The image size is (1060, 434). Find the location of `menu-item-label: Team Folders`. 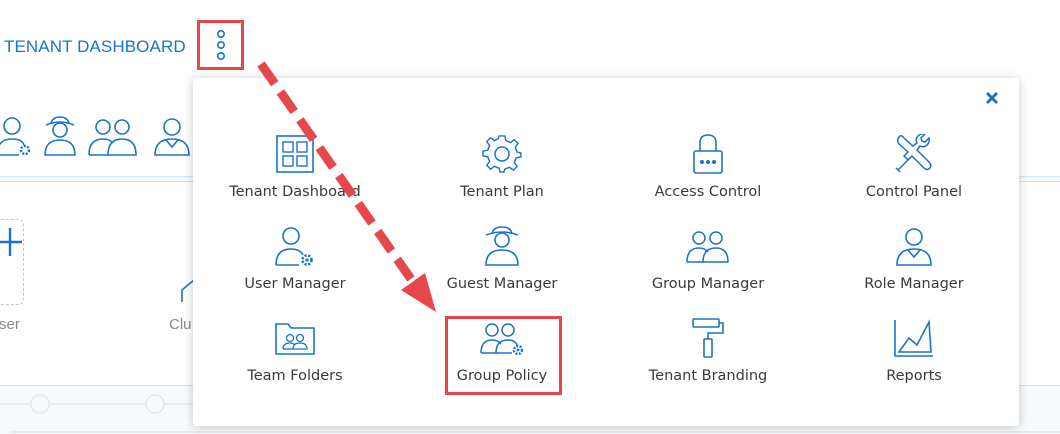

menu-item-label: Team Folders is located at coordinates (295, 376).